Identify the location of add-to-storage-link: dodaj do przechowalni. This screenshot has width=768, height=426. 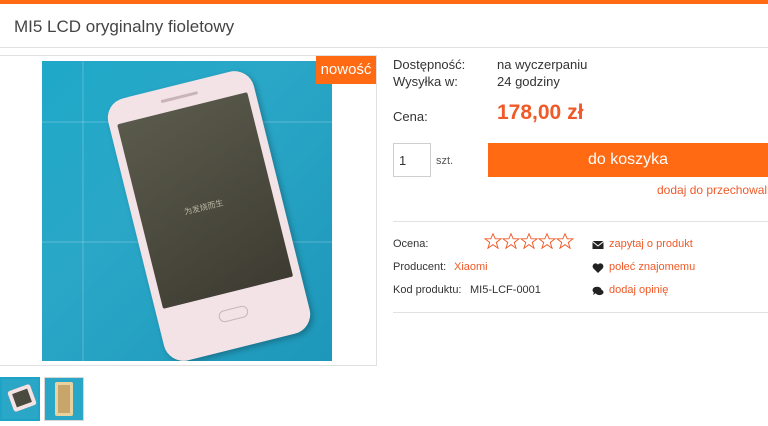
(712, 190).